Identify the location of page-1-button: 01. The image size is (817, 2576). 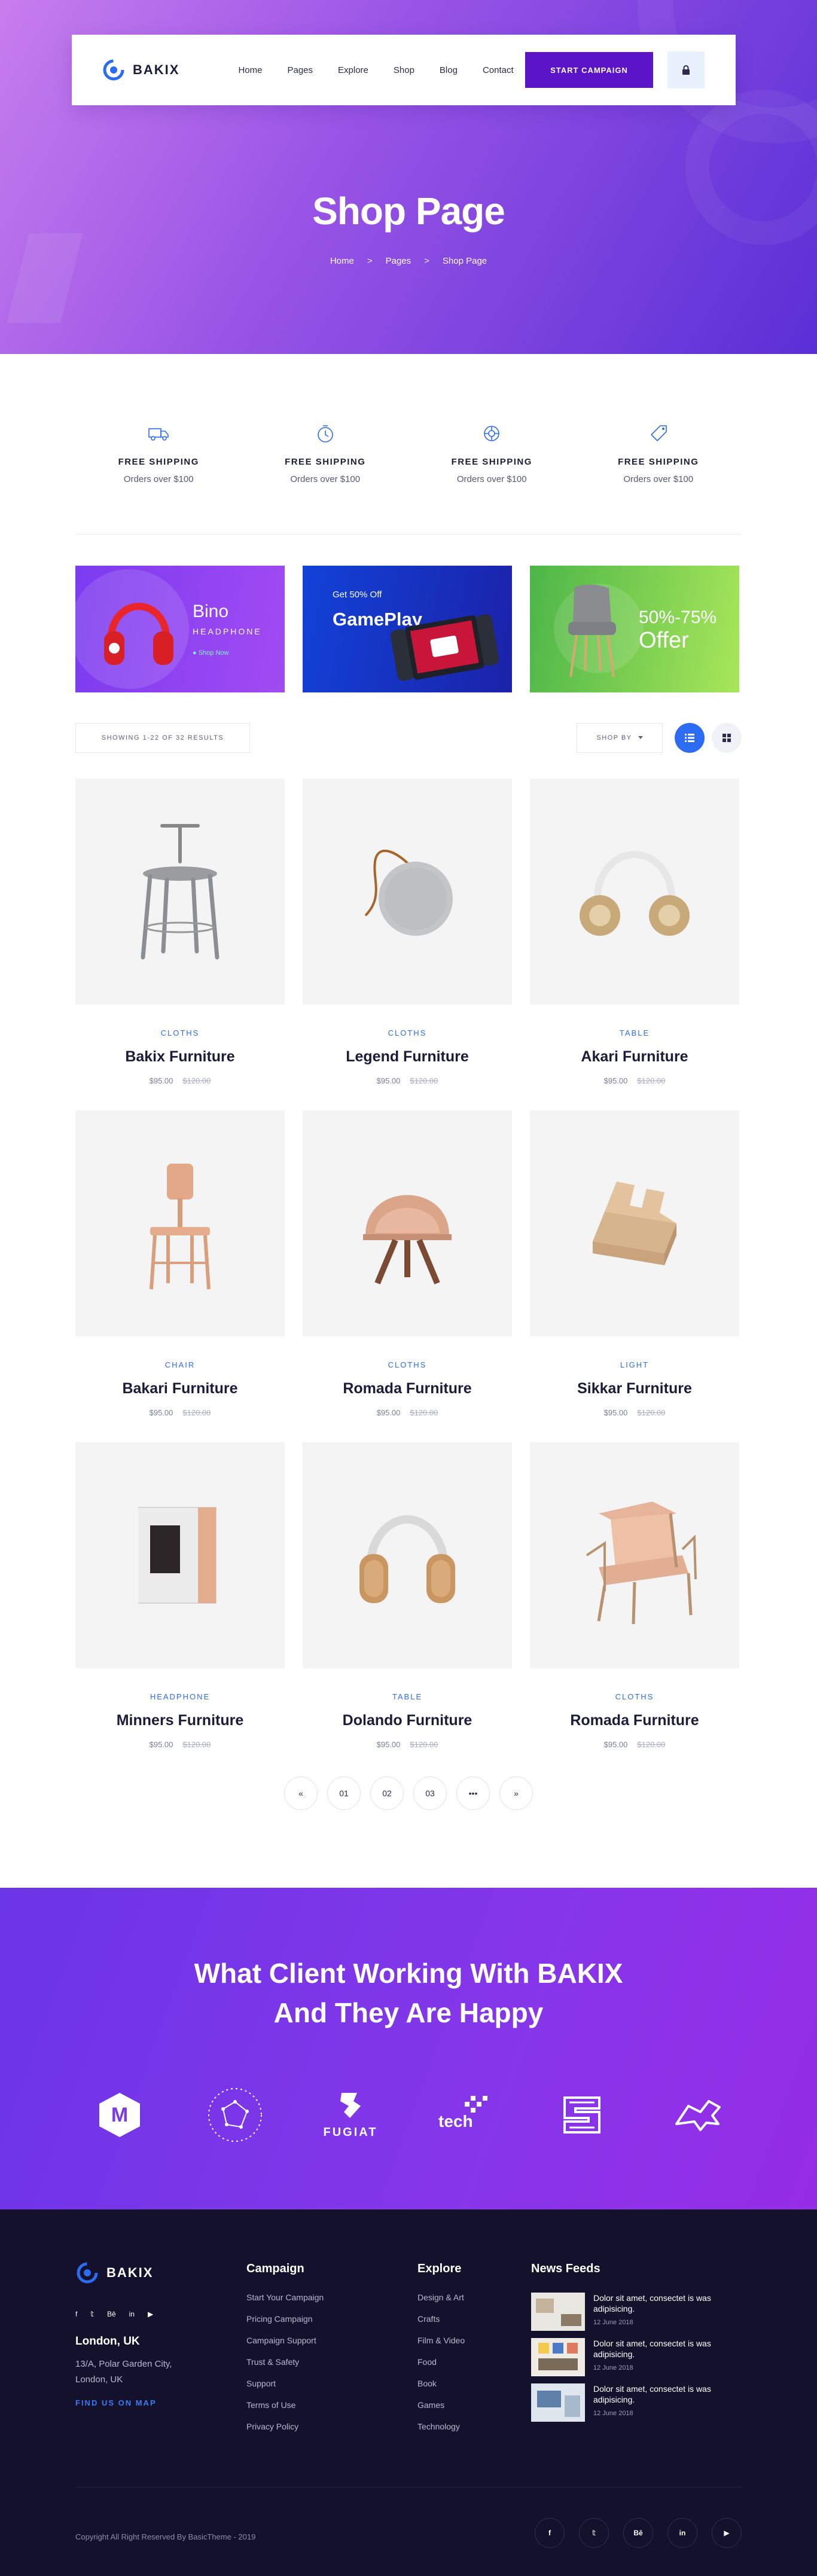
(344, 1793).